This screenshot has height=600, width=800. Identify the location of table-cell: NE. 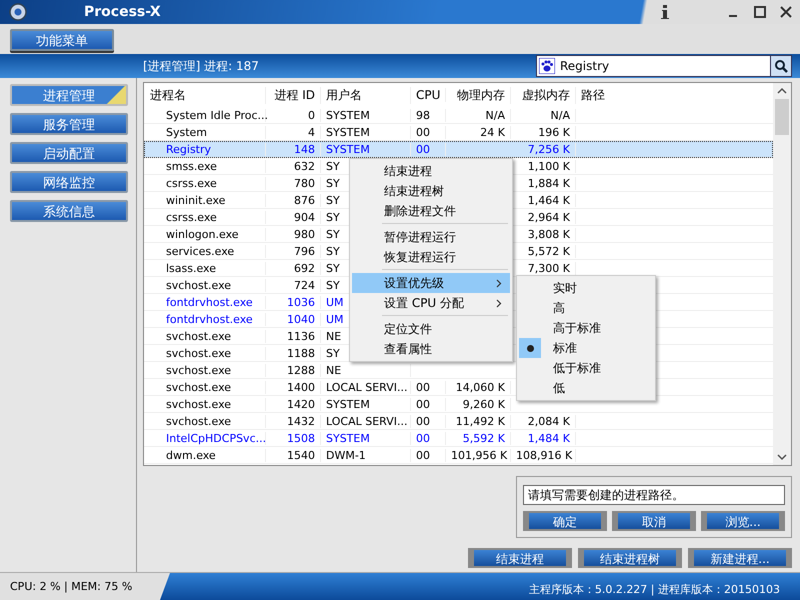
(334, 370).